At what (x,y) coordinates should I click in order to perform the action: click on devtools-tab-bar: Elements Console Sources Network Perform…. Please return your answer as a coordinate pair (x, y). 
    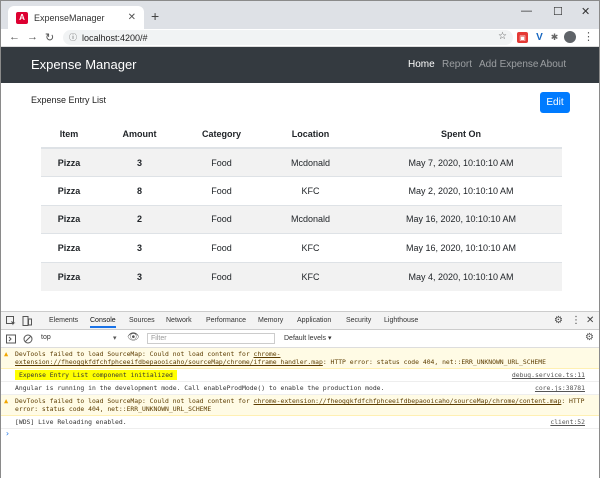
    Looking at the image, I should click on (300, 321).